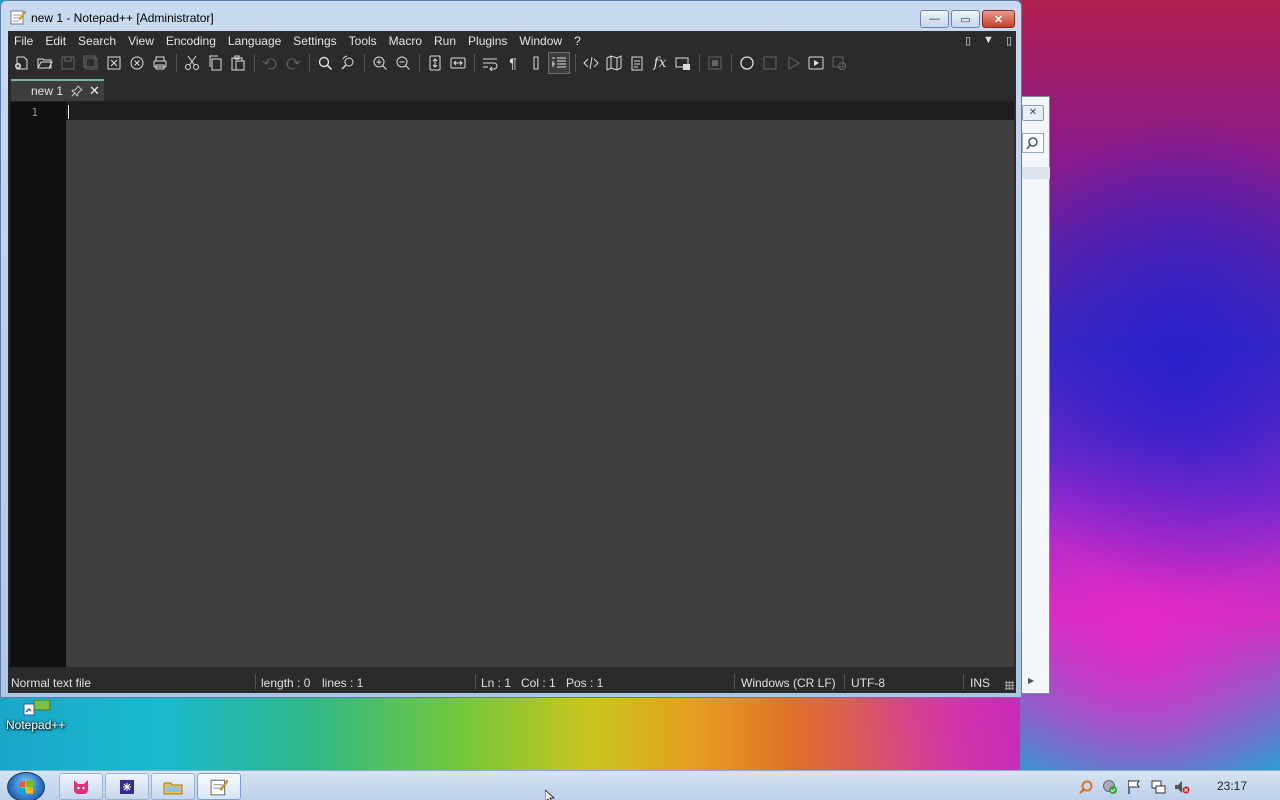  I want to click on menu-edit: Edit, so click(55, 41).